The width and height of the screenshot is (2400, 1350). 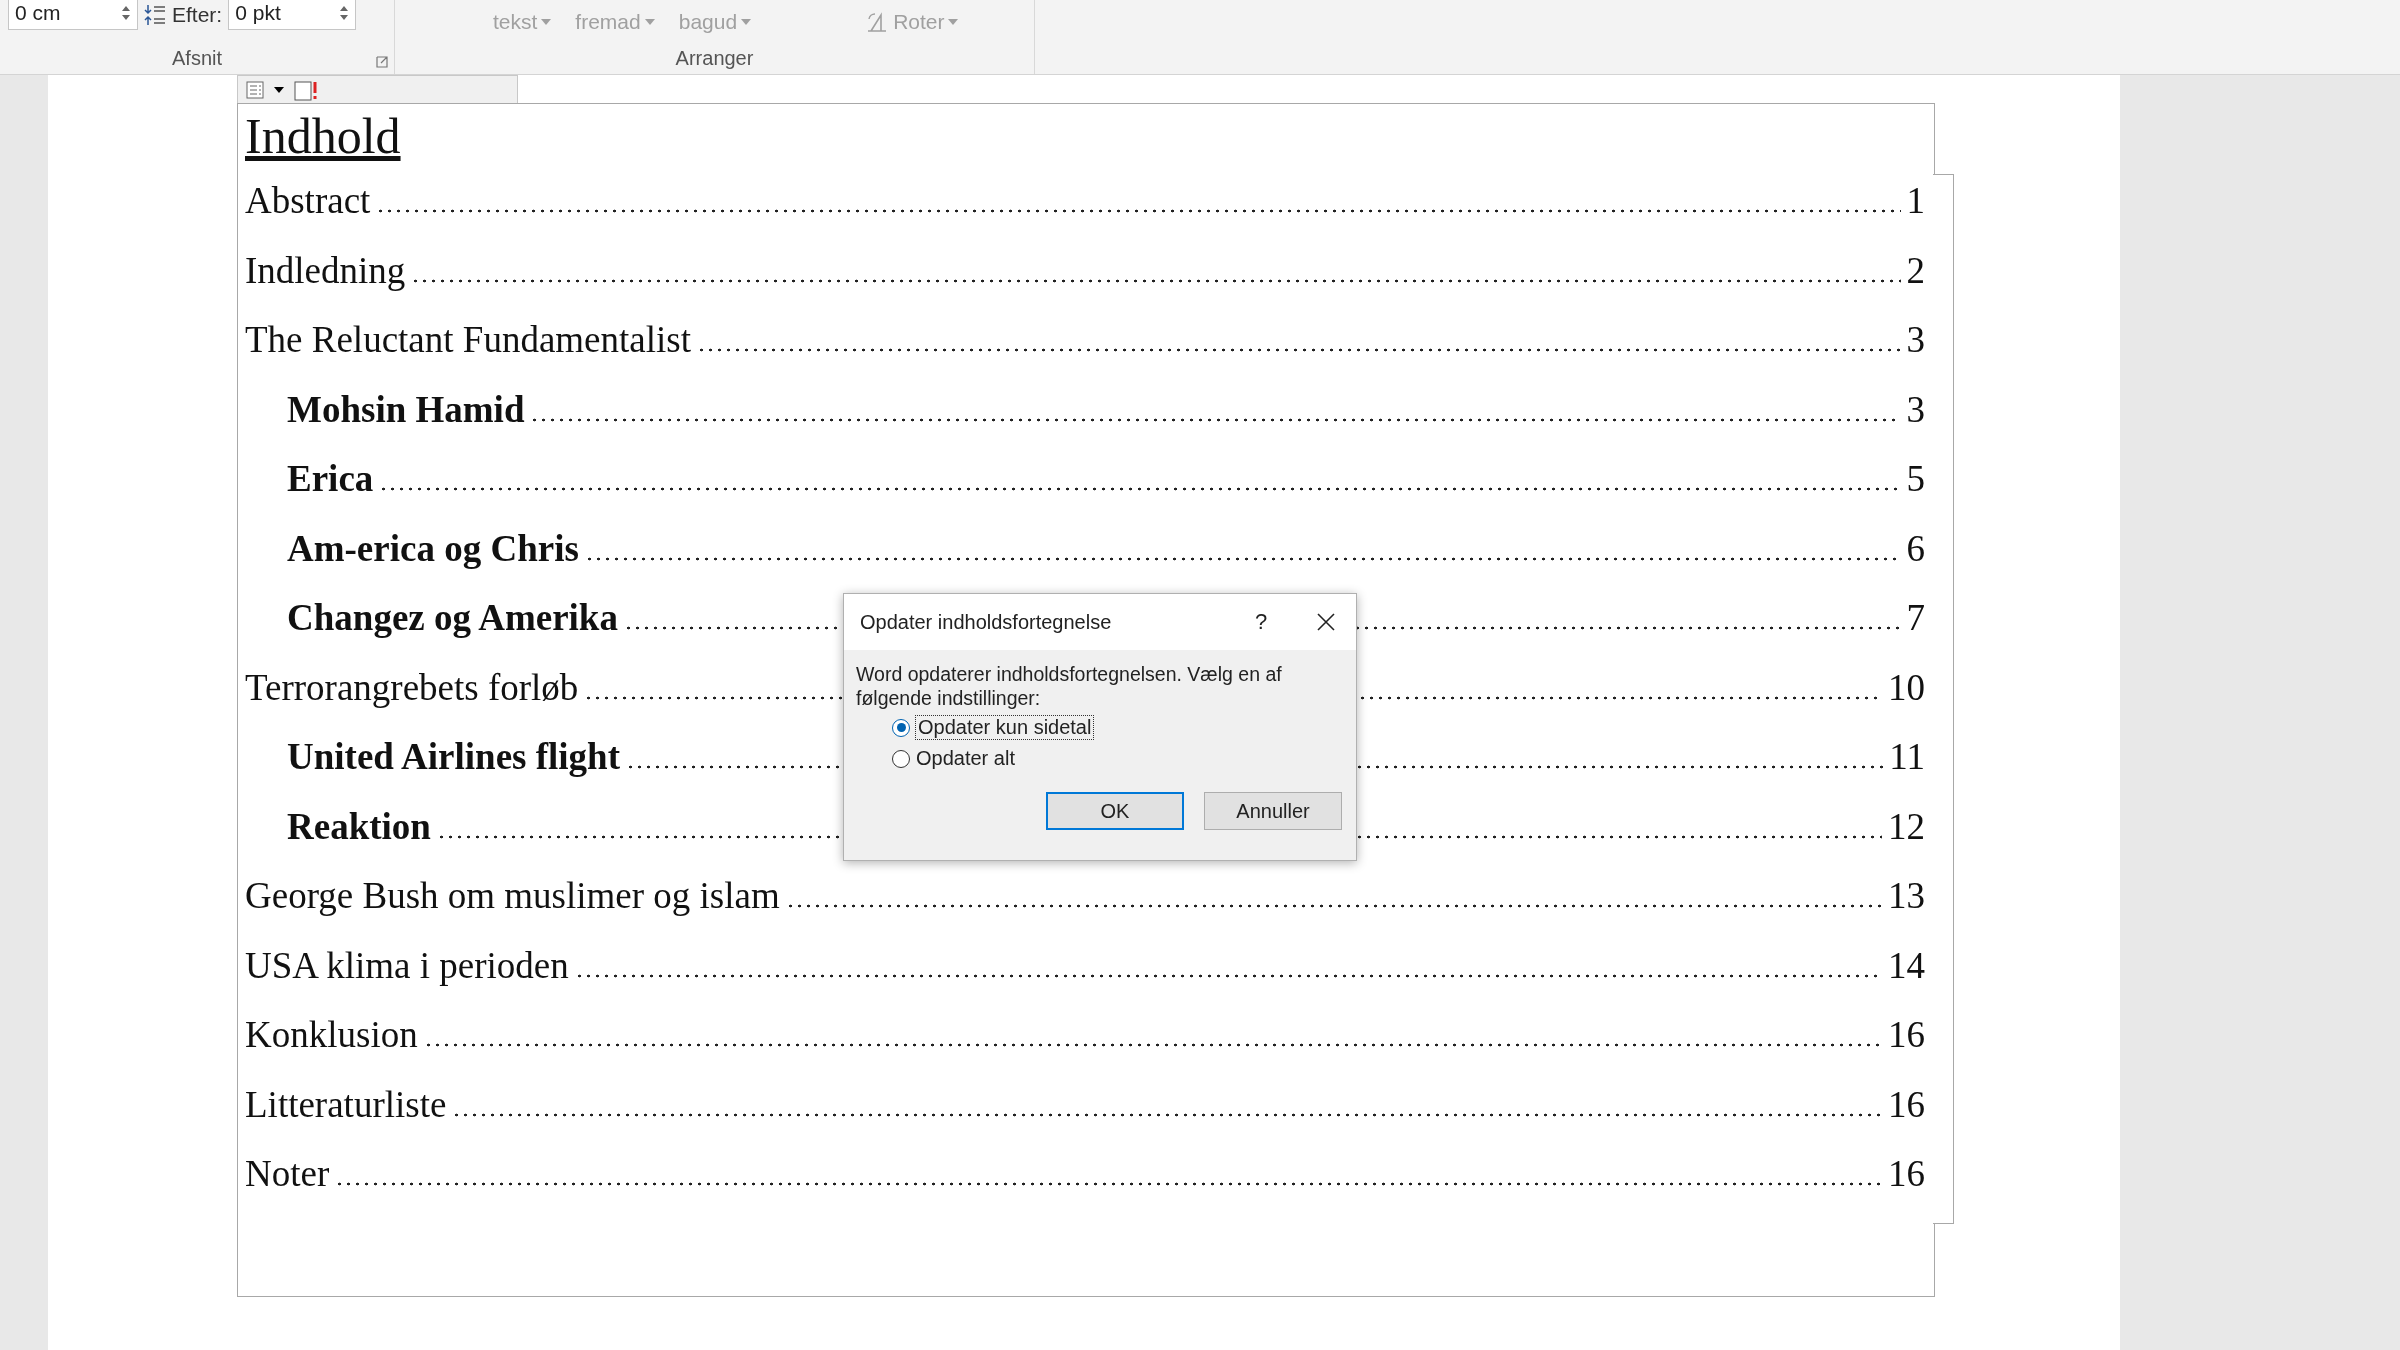 What do you see at coordinates (406, 409) in the screenshot?
I see `toc-entry-text: Mohsin Hamid` at bounding box center [406, 409].